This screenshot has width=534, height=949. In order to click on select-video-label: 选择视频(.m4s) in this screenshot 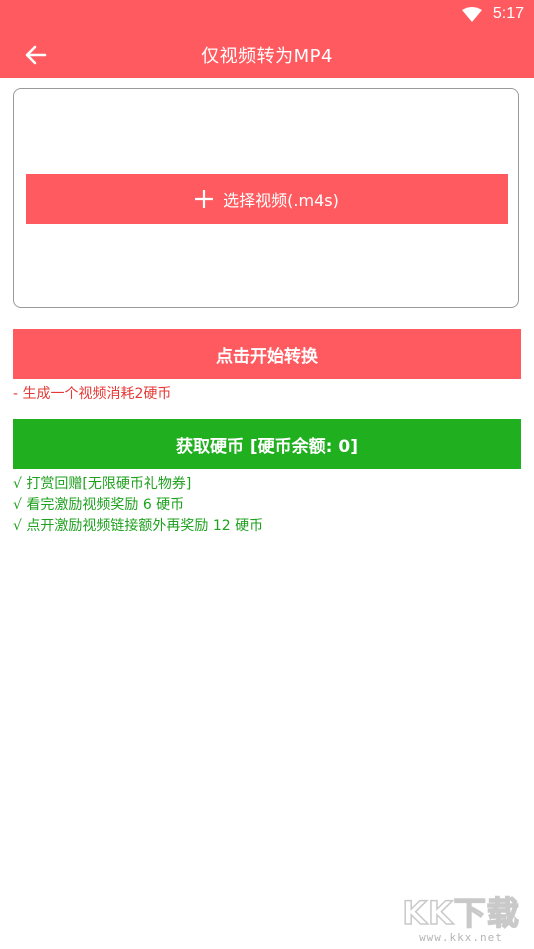, I will do `click(281, 200)`.